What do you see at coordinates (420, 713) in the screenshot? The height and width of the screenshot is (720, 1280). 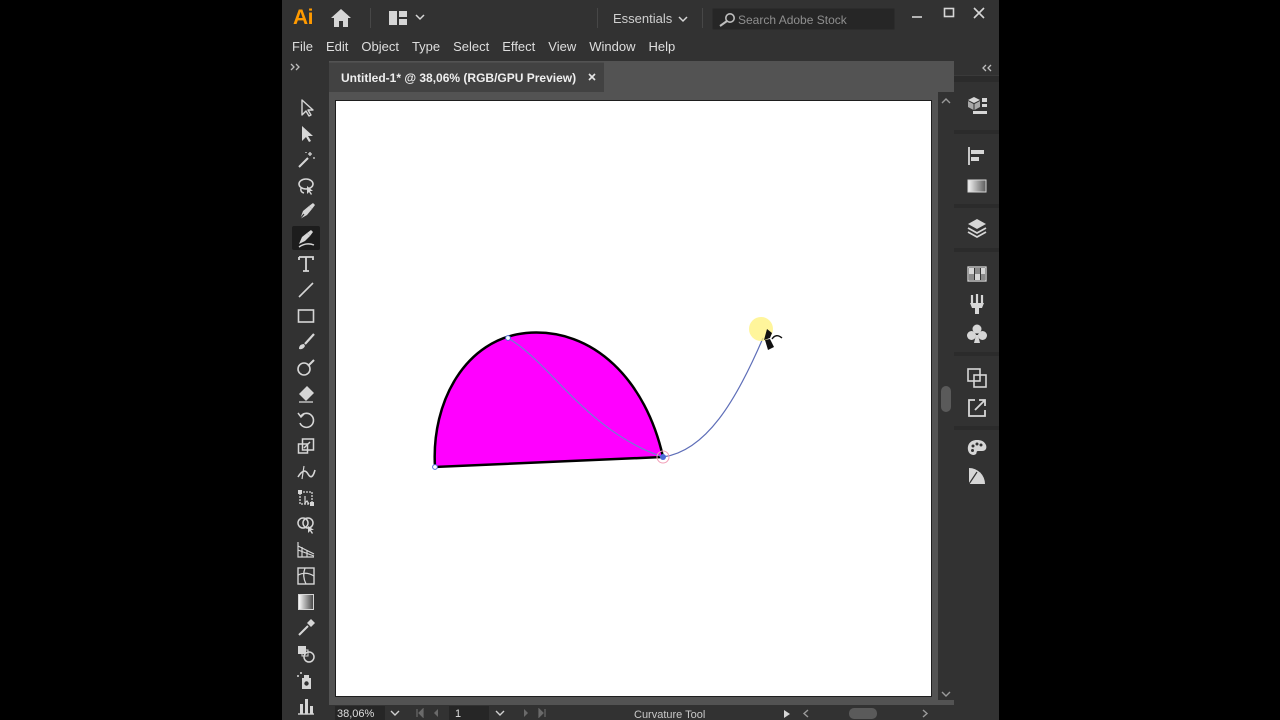 I see `first-artboard-icon` at bounding box center [420, 713].